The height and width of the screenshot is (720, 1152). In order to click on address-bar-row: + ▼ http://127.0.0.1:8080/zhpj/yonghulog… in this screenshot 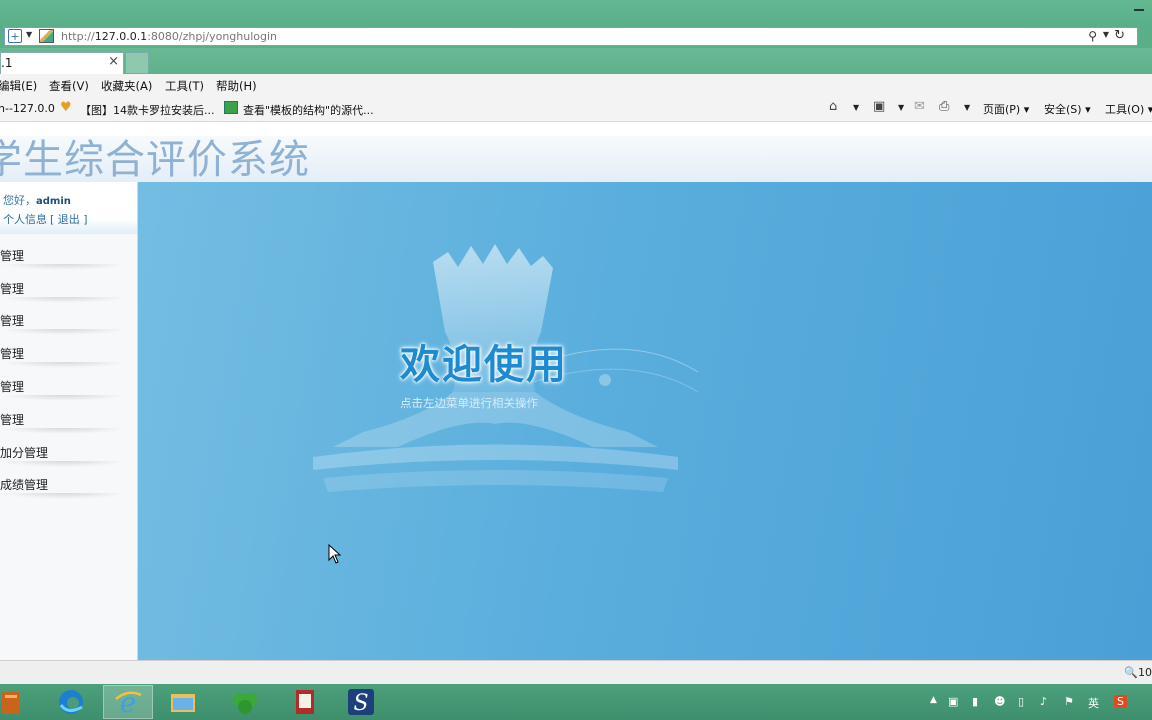, I will do `click(576, 37)`.